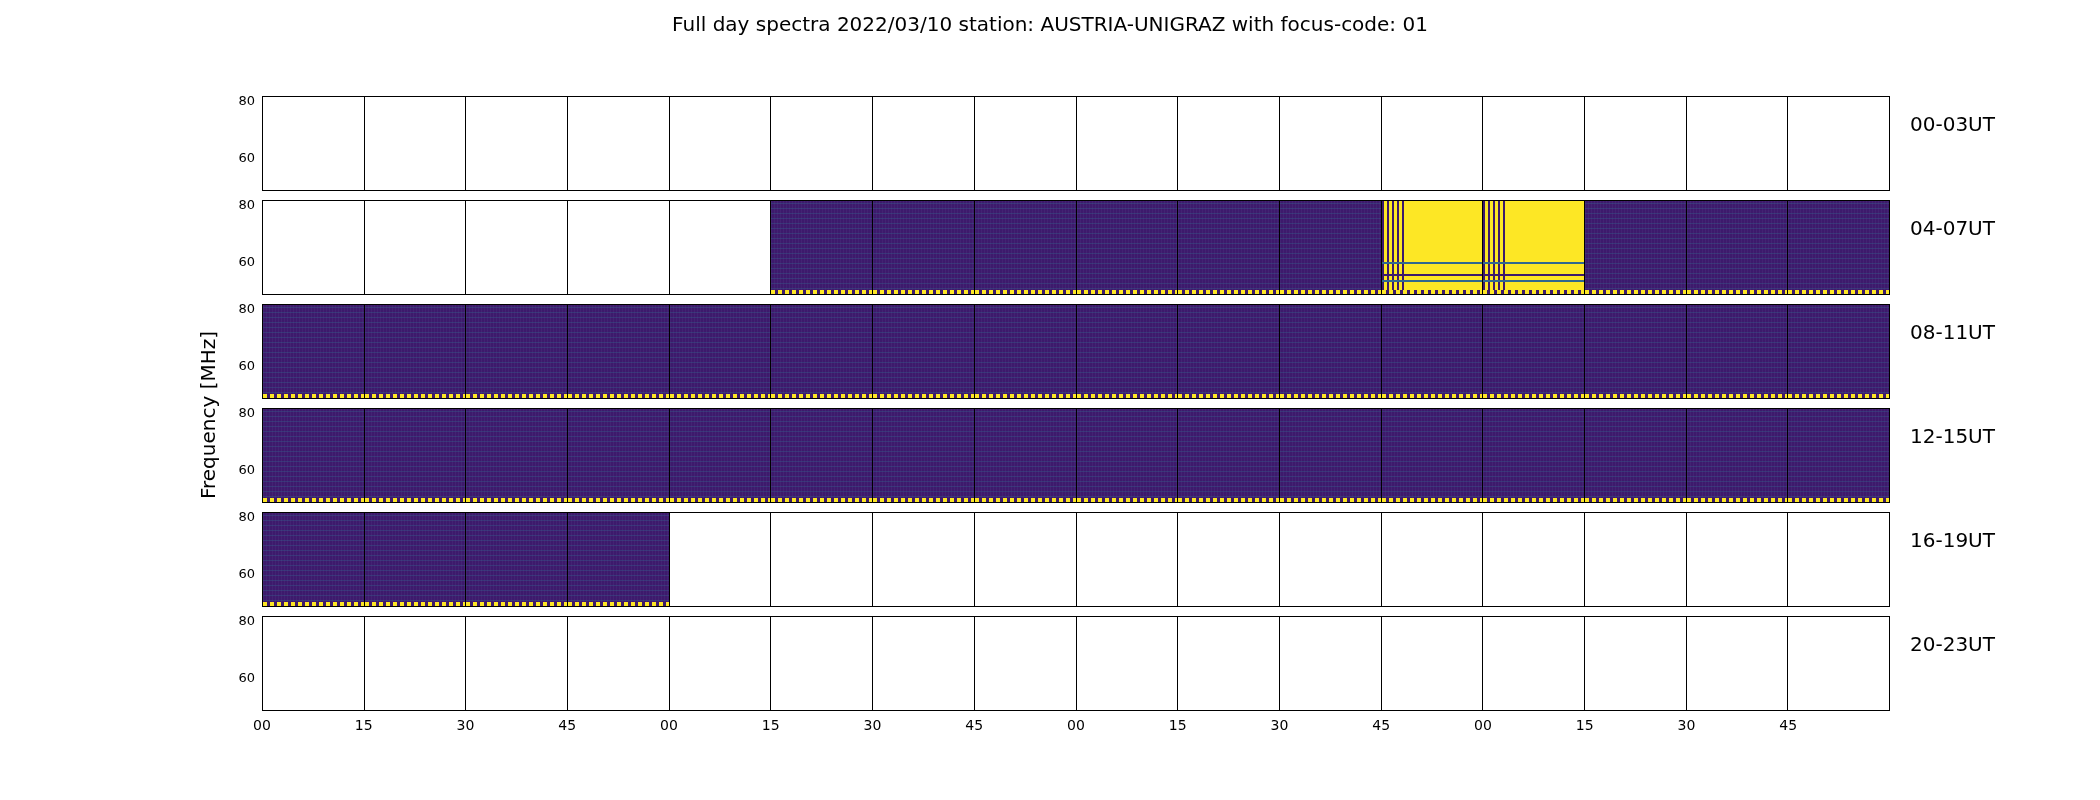 Image resolution: width=2100 pixels, height=800 pixels. Describe the element at coordinates (1952, 436) in the screenshot. I see `row-time-label: 12-15UT` at that location.